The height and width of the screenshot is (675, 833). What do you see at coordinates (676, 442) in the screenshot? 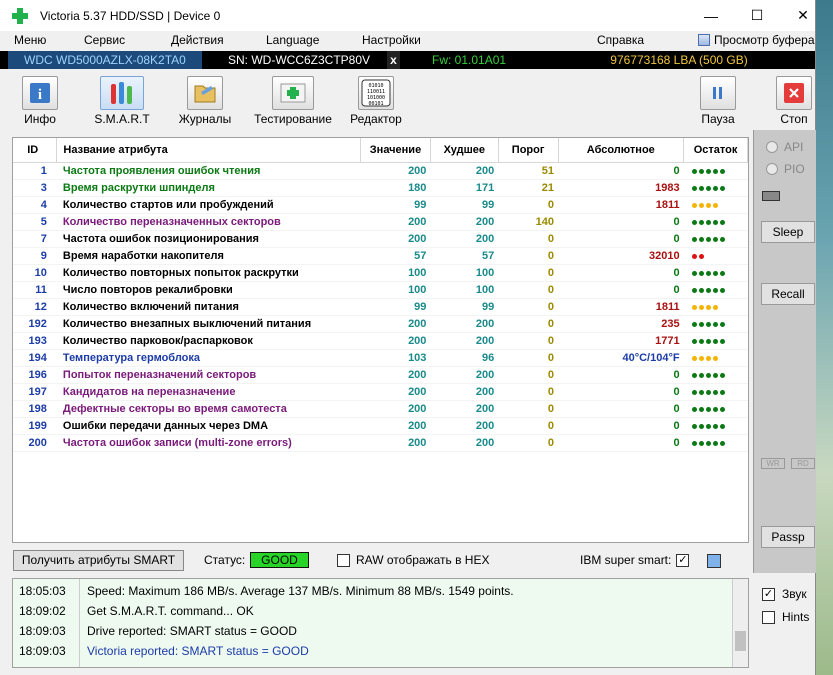
I see `attr-raw: 0` at bounding box center [676, 442].